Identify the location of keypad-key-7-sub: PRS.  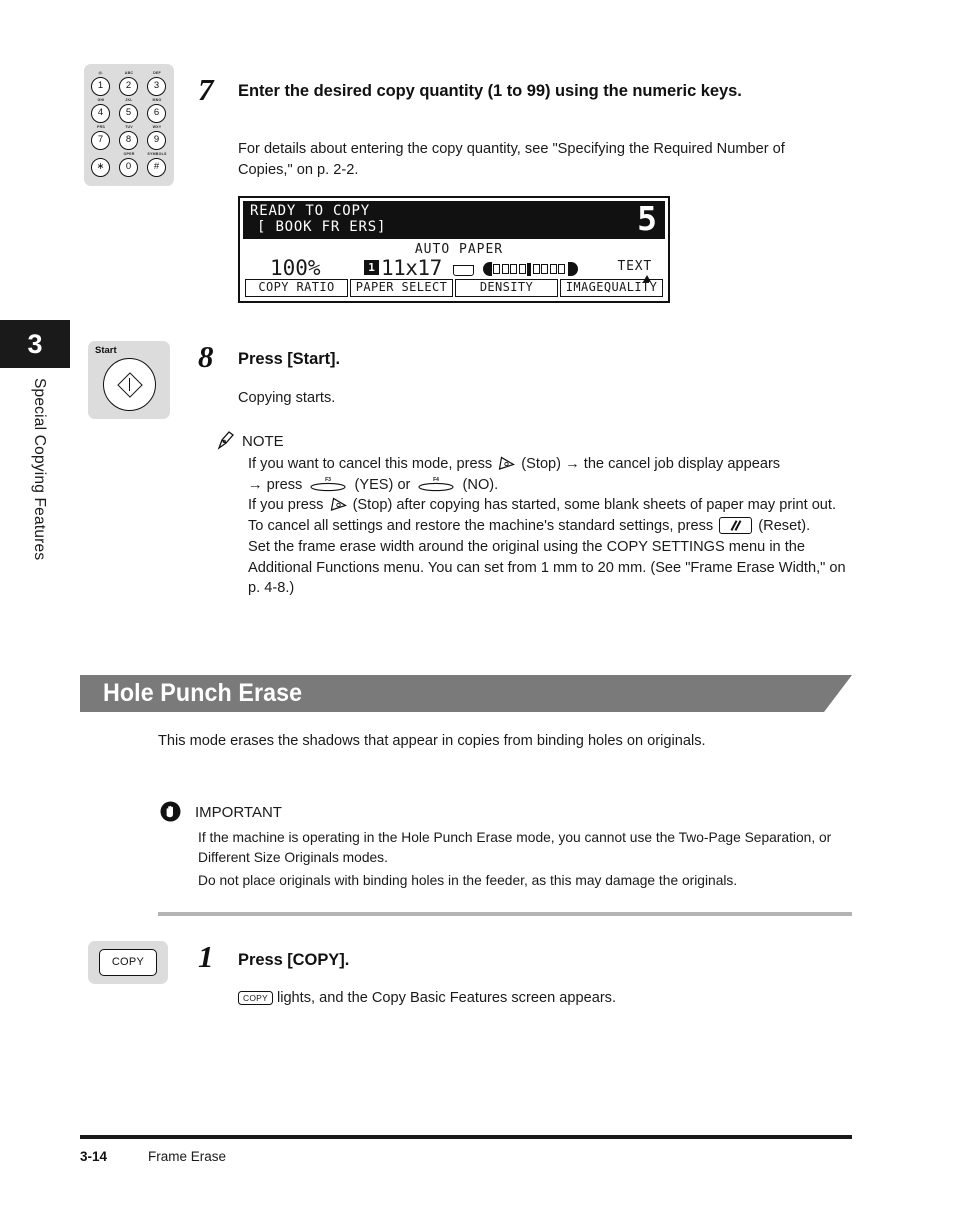
(101, 127).